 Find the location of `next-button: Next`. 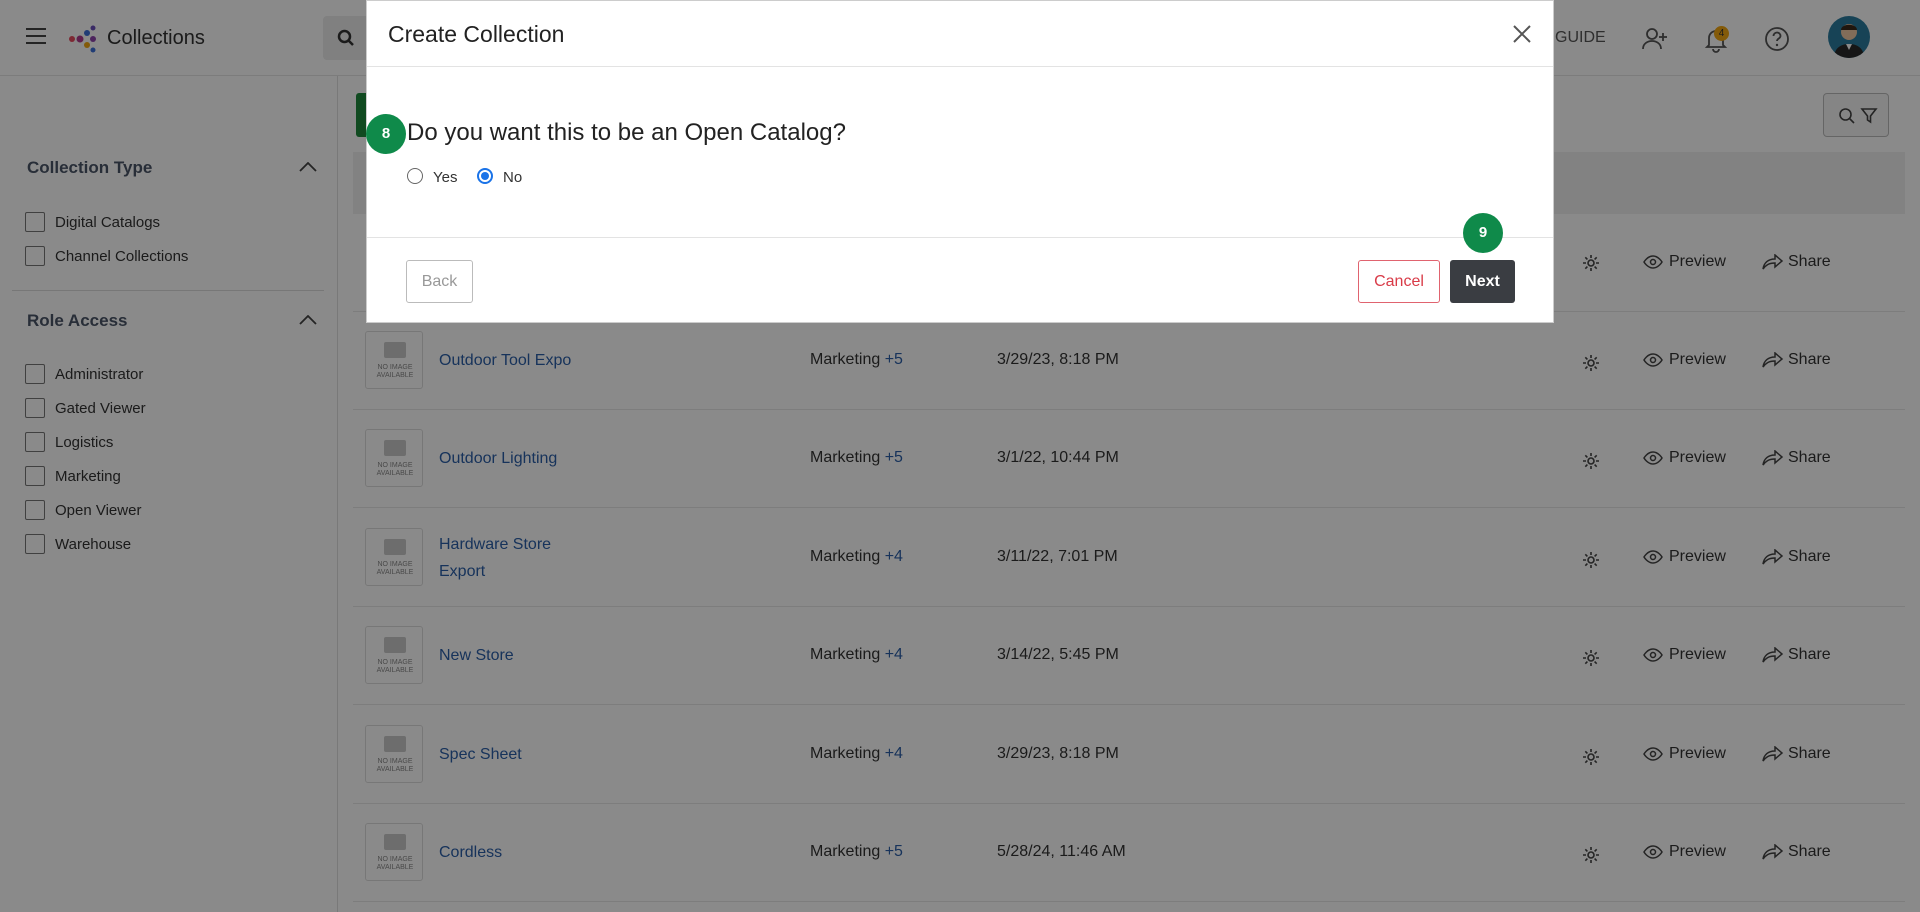

next-button: Next is located at coordinates (1482, 281).